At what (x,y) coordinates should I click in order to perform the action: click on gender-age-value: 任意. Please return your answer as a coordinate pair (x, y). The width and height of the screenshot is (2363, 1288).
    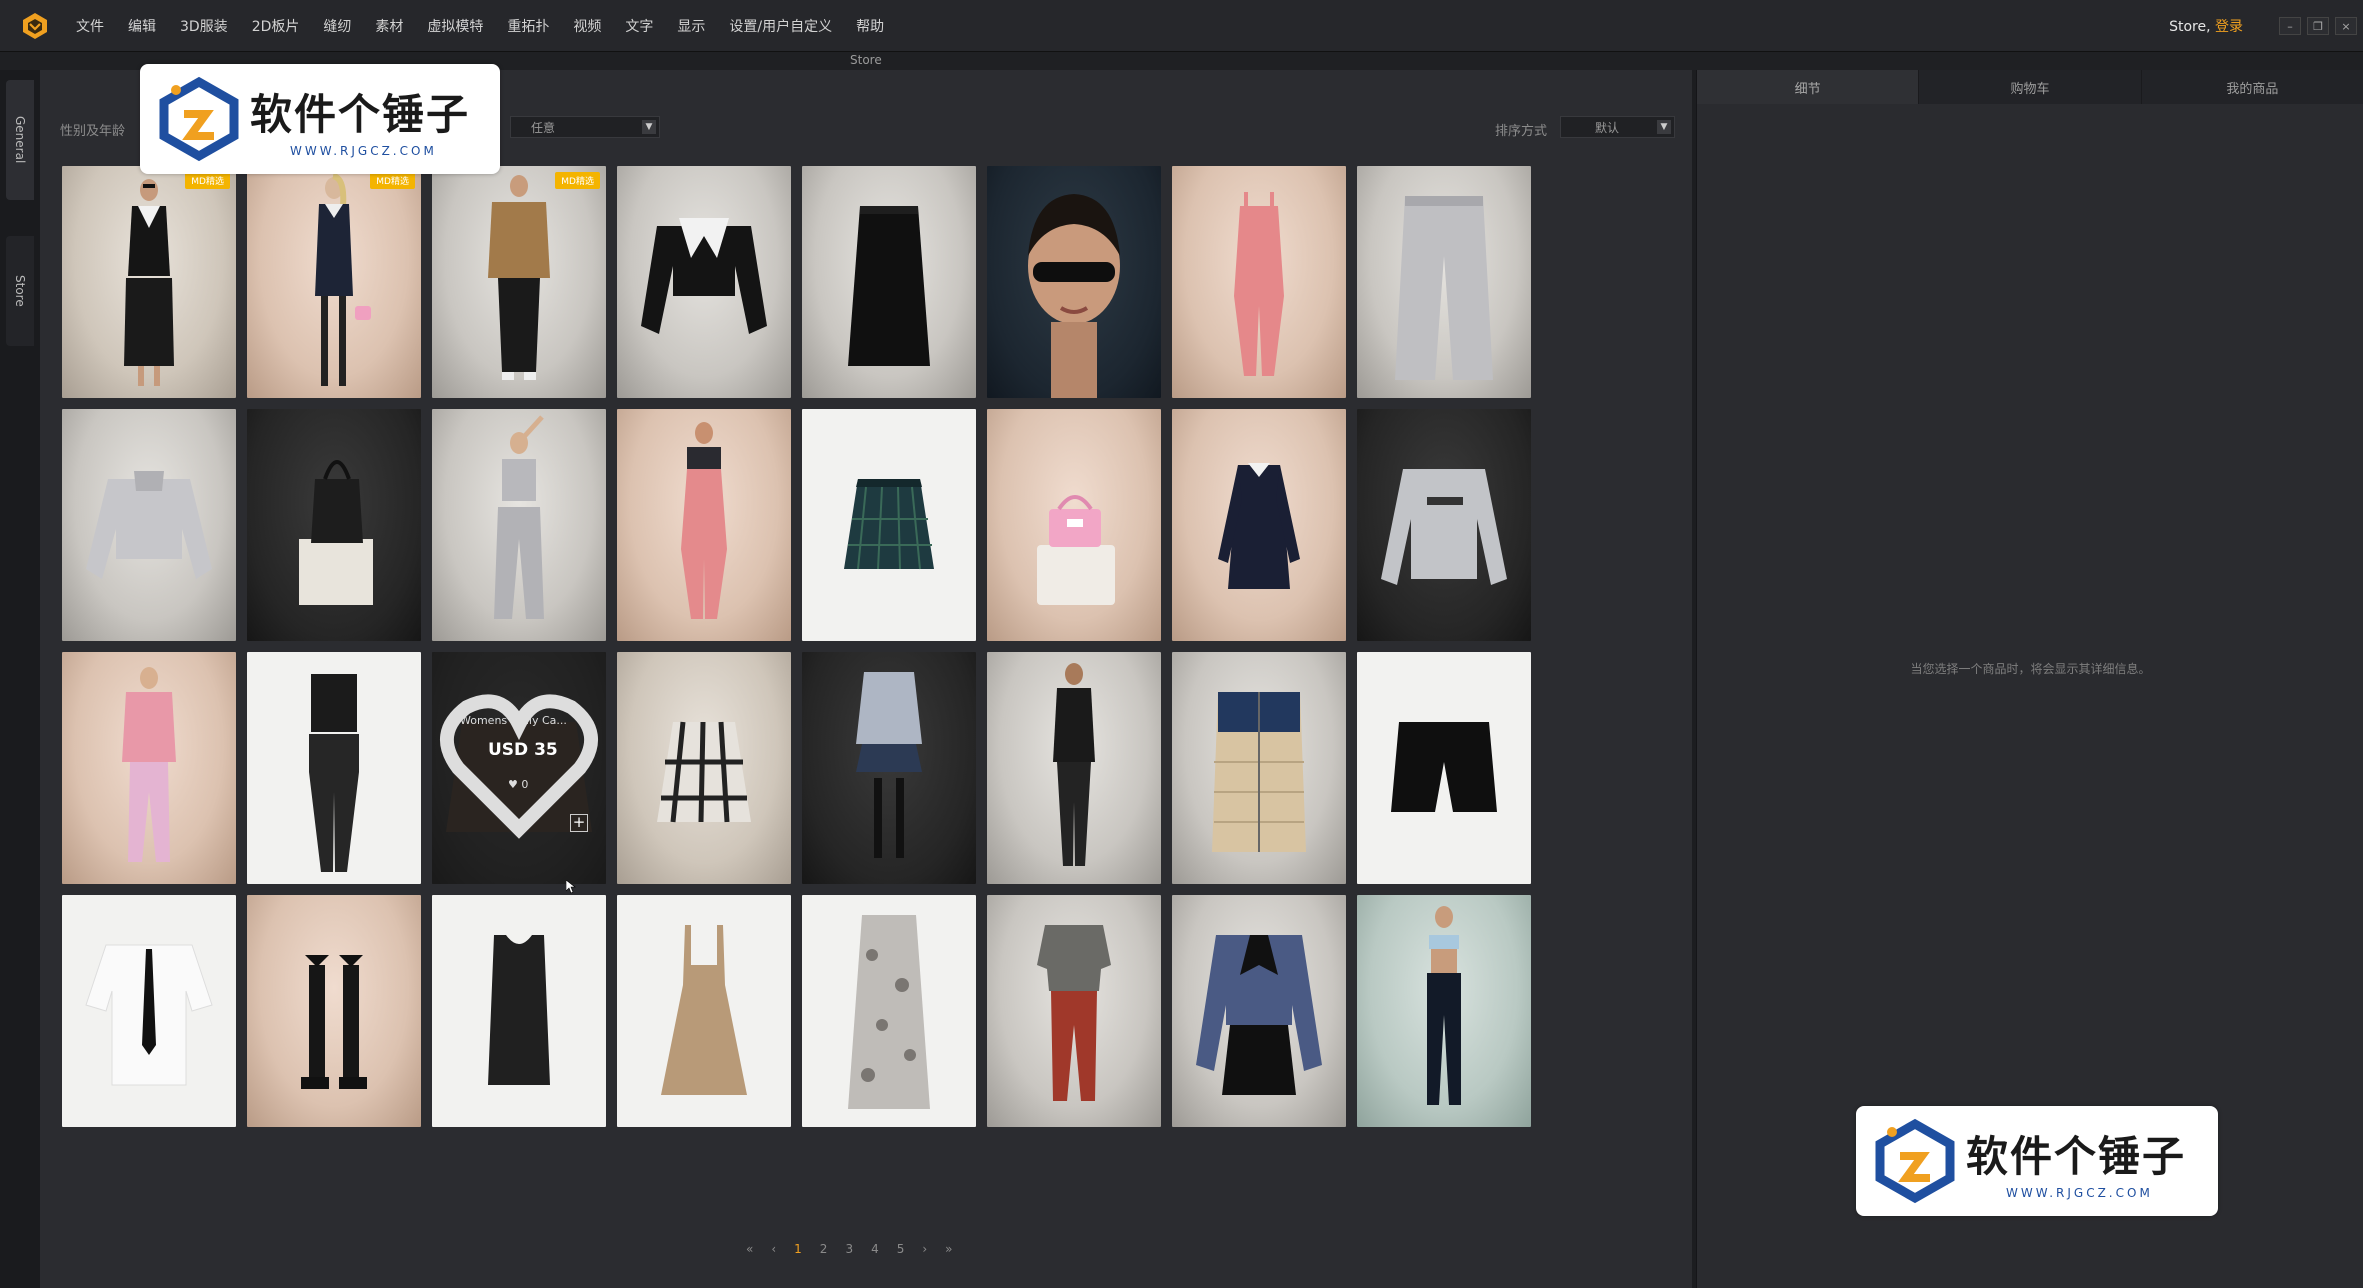
    Looking at the image, I should click on (543, 127).